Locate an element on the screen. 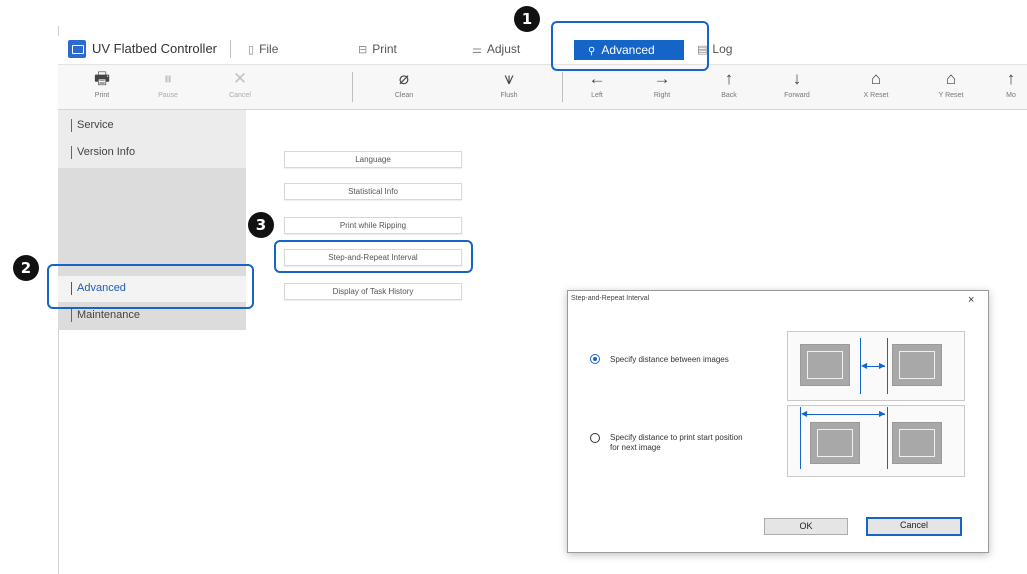  option-start-position-radio is located at coordinates (595, 438).